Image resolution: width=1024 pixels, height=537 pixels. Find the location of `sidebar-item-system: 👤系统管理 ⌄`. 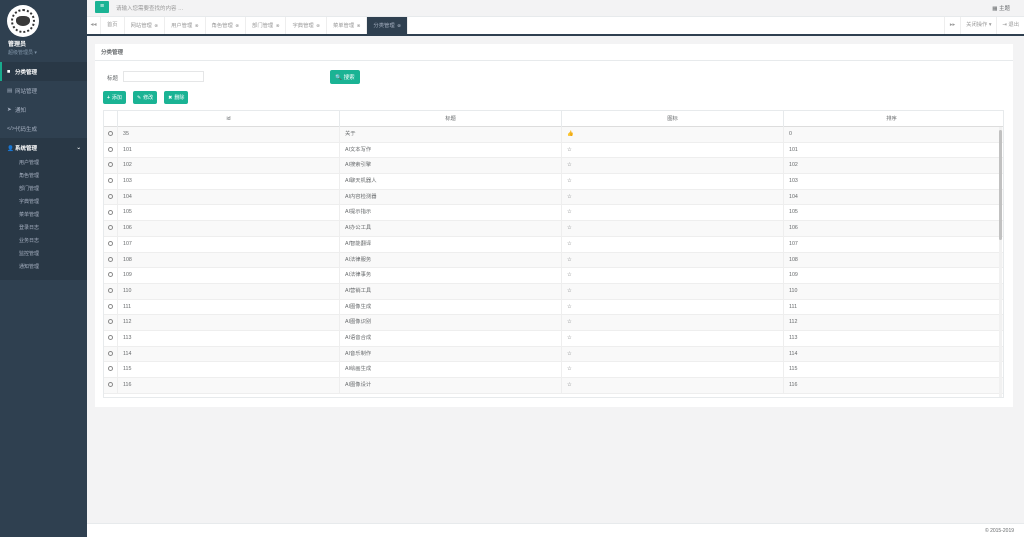

sidebar-item-system: 👤系统管理 ⌄ is located at coordinates (43, 147).